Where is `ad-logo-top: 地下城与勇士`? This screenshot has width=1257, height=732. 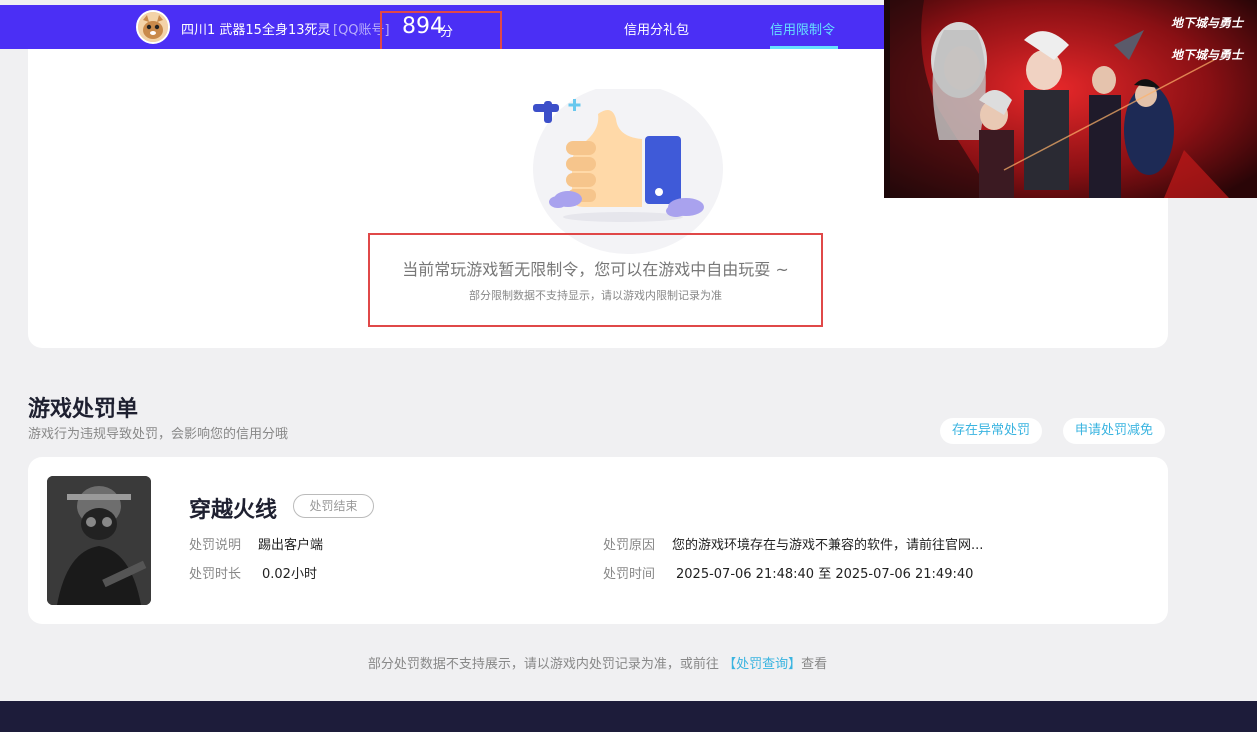
ad-logo-top: 地下城与勇士 is located at coordinates (1206, 23).